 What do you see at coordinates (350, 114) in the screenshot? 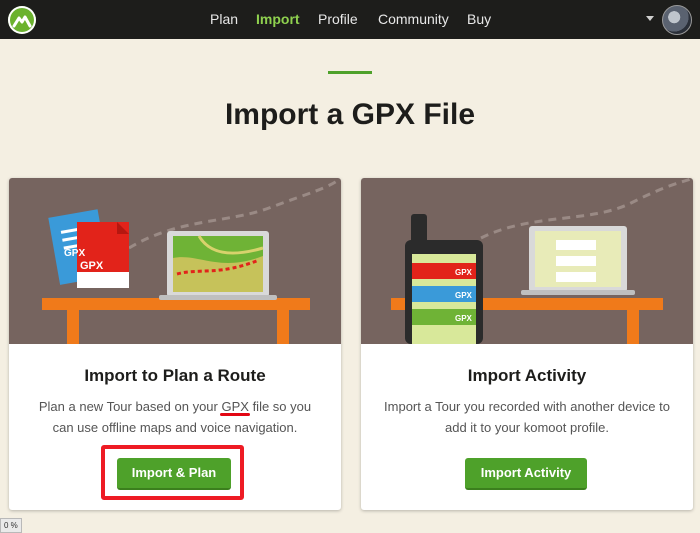
I see `page-title: Import a GPX File` at bounding box center [350, 114].